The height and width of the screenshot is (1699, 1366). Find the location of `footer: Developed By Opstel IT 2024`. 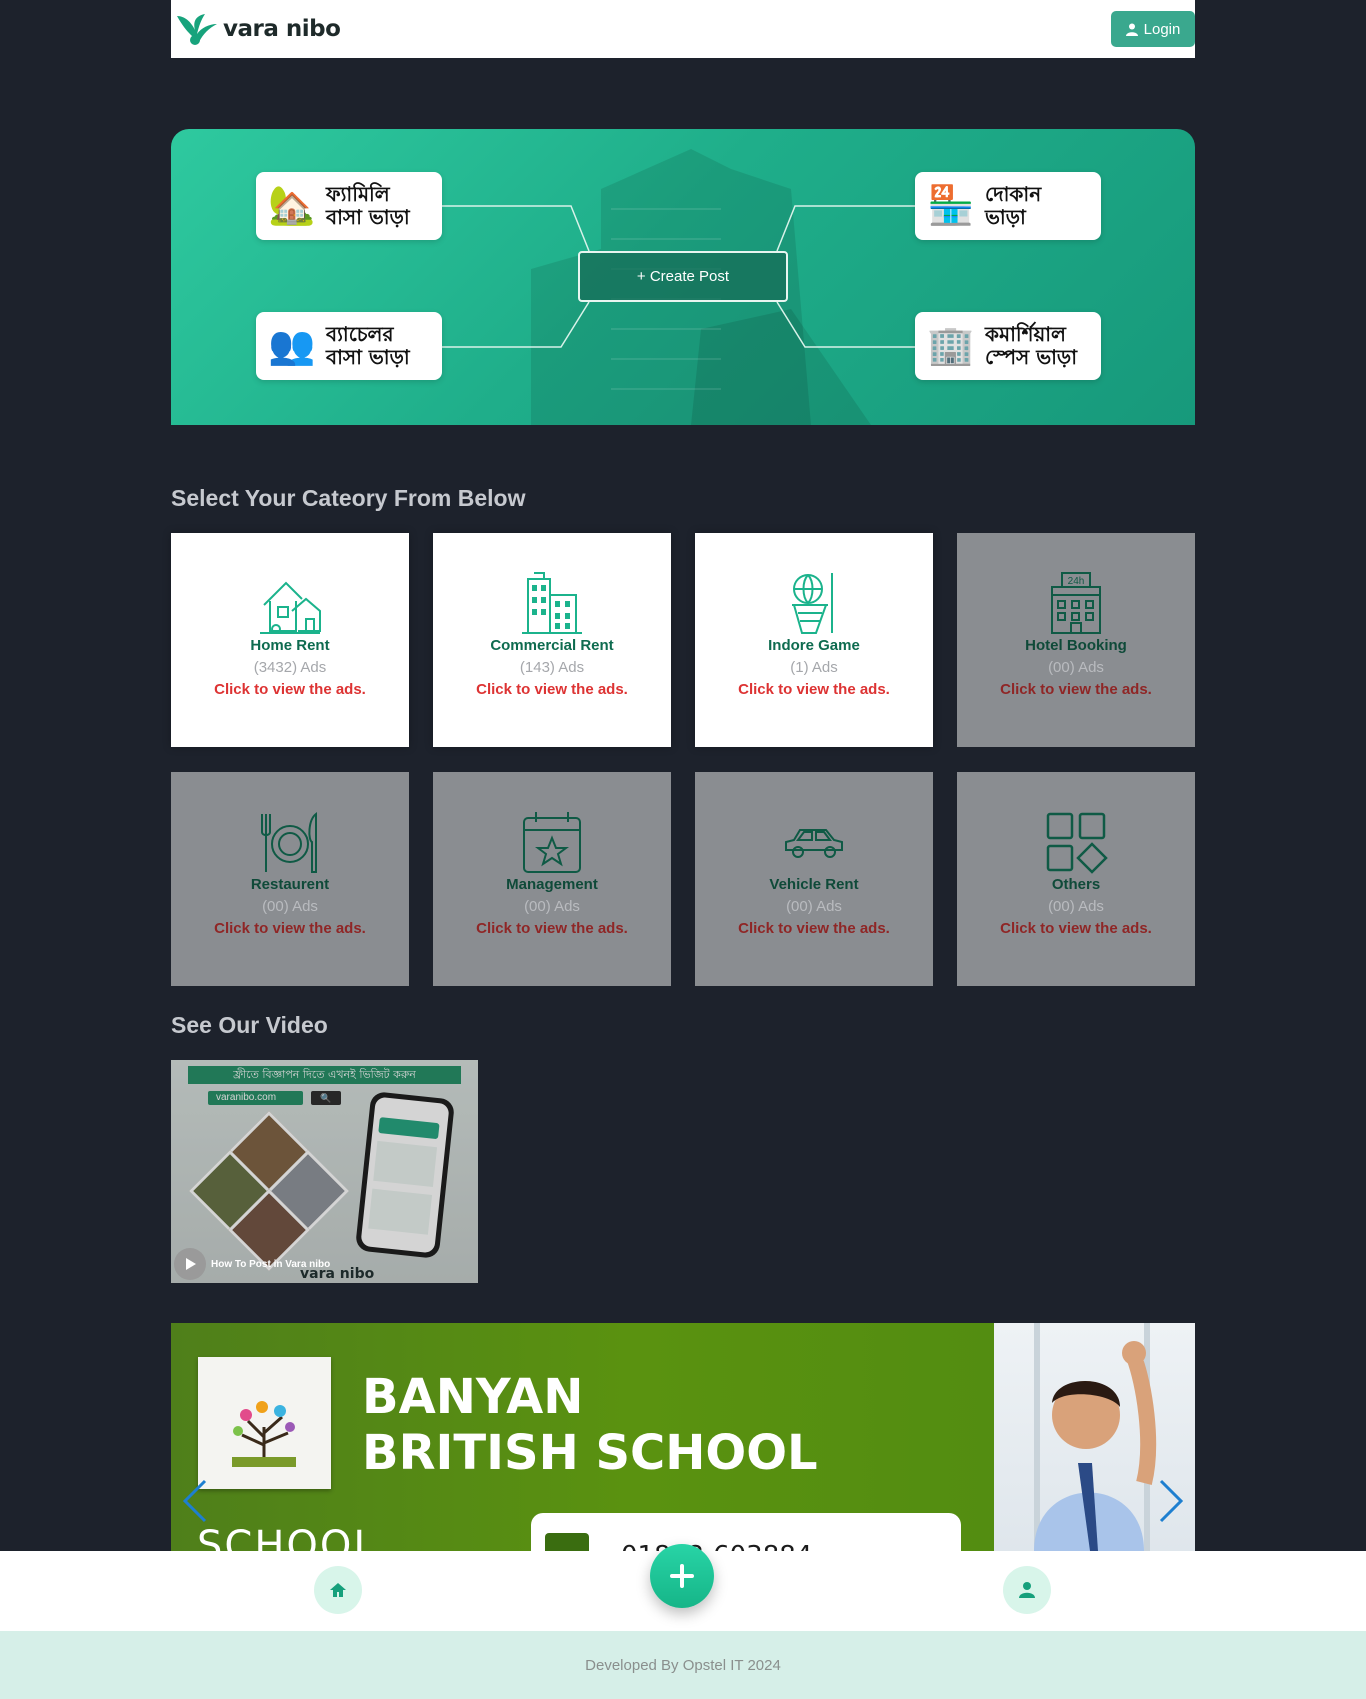

footer: Developed By Opstel IT 2024 is located at coordinates (683, 1665).